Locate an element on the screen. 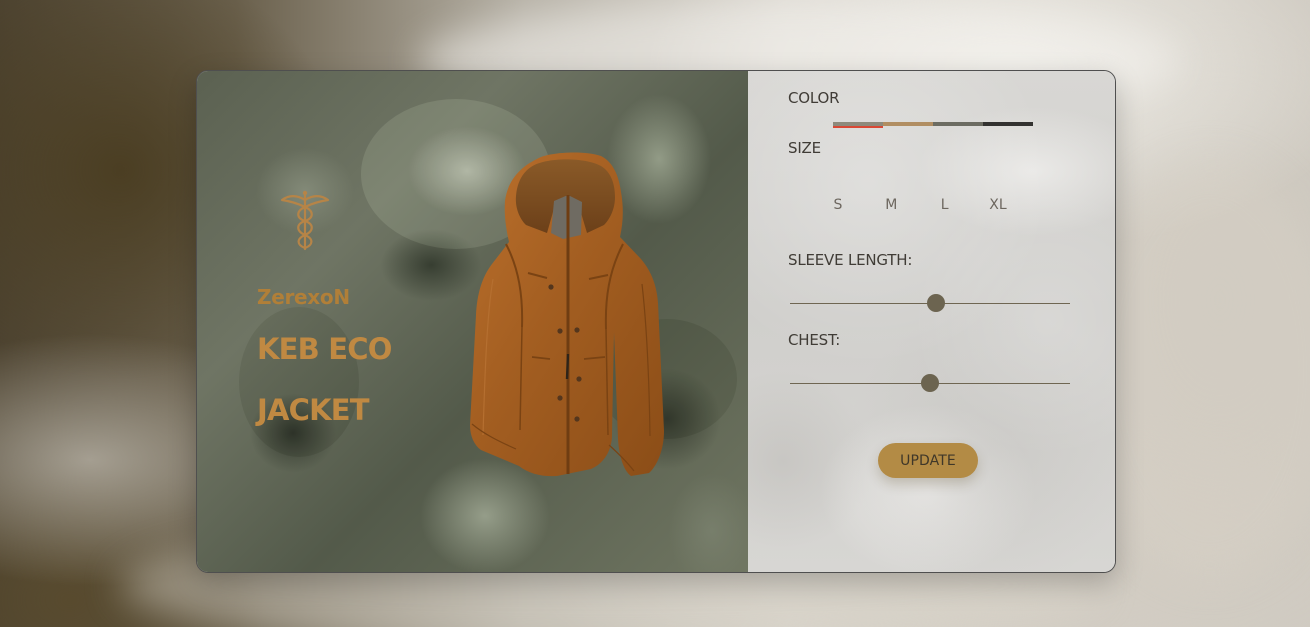  size-option-s: S is located at coordinates (838, 205).